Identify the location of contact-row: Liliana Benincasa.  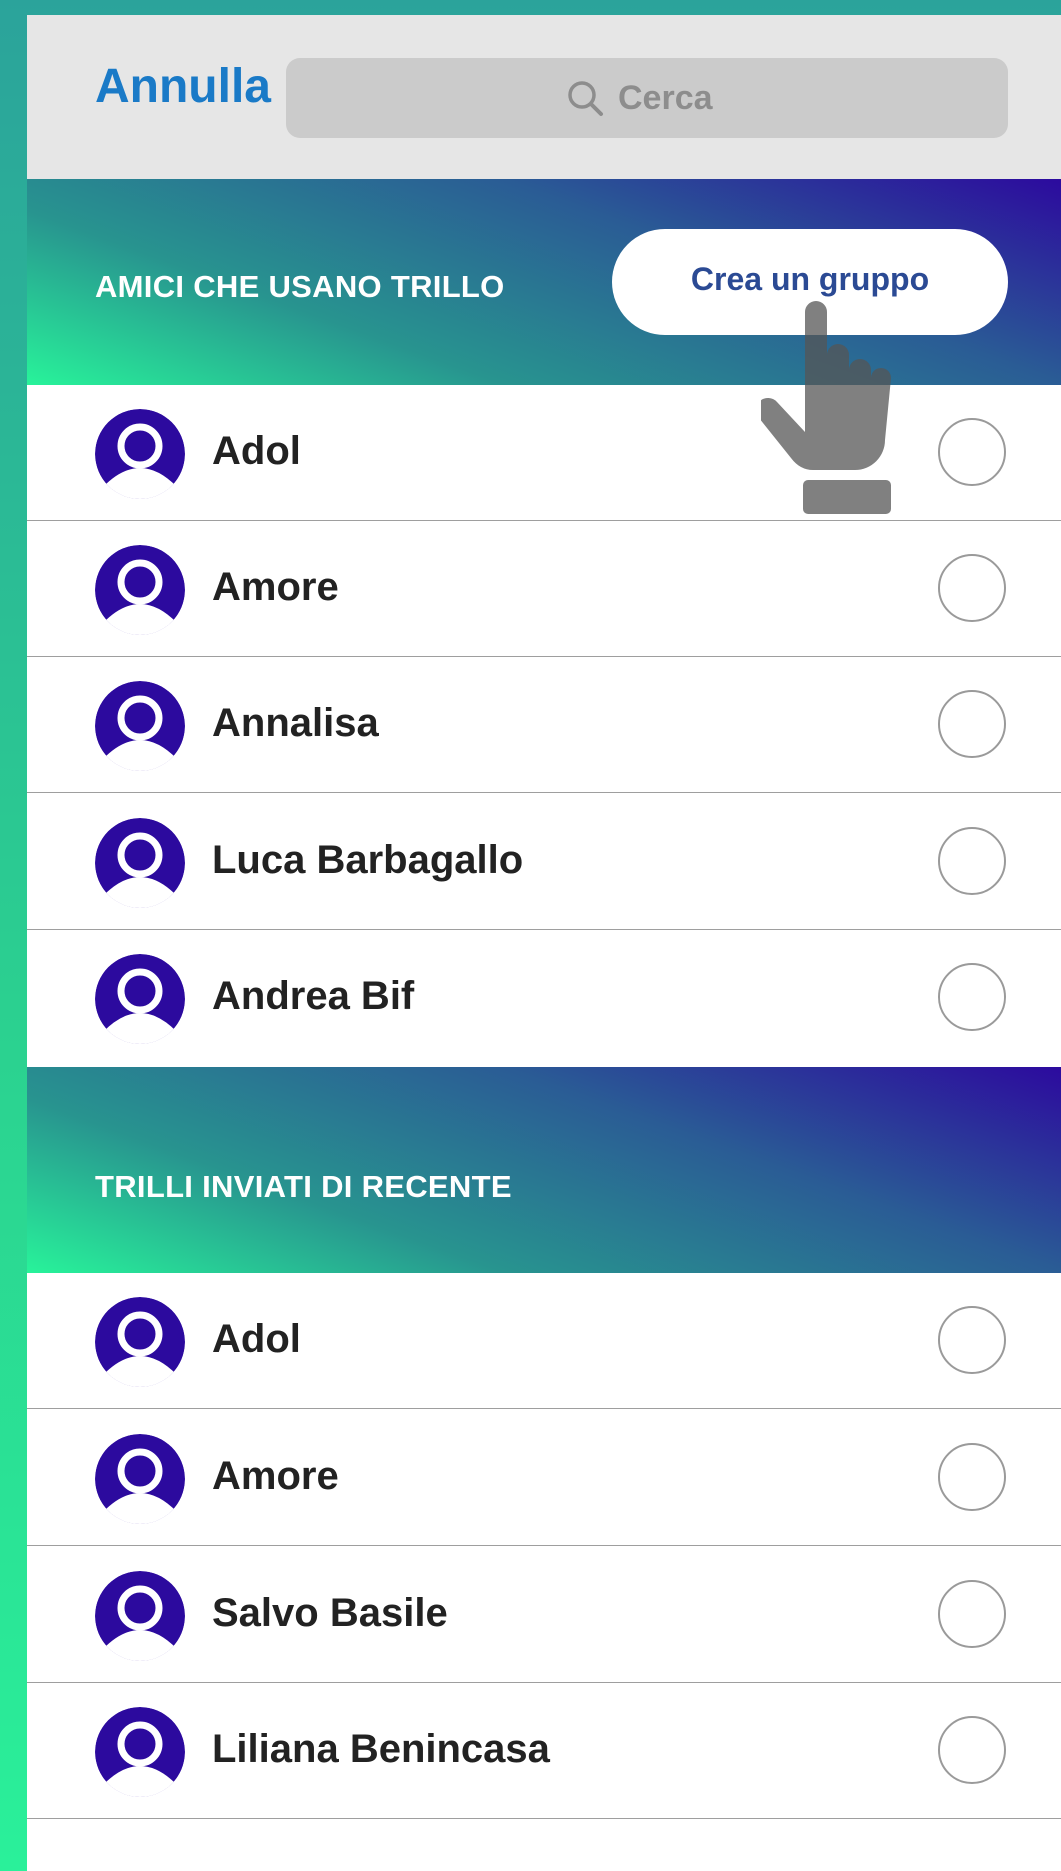
(544, 1751).